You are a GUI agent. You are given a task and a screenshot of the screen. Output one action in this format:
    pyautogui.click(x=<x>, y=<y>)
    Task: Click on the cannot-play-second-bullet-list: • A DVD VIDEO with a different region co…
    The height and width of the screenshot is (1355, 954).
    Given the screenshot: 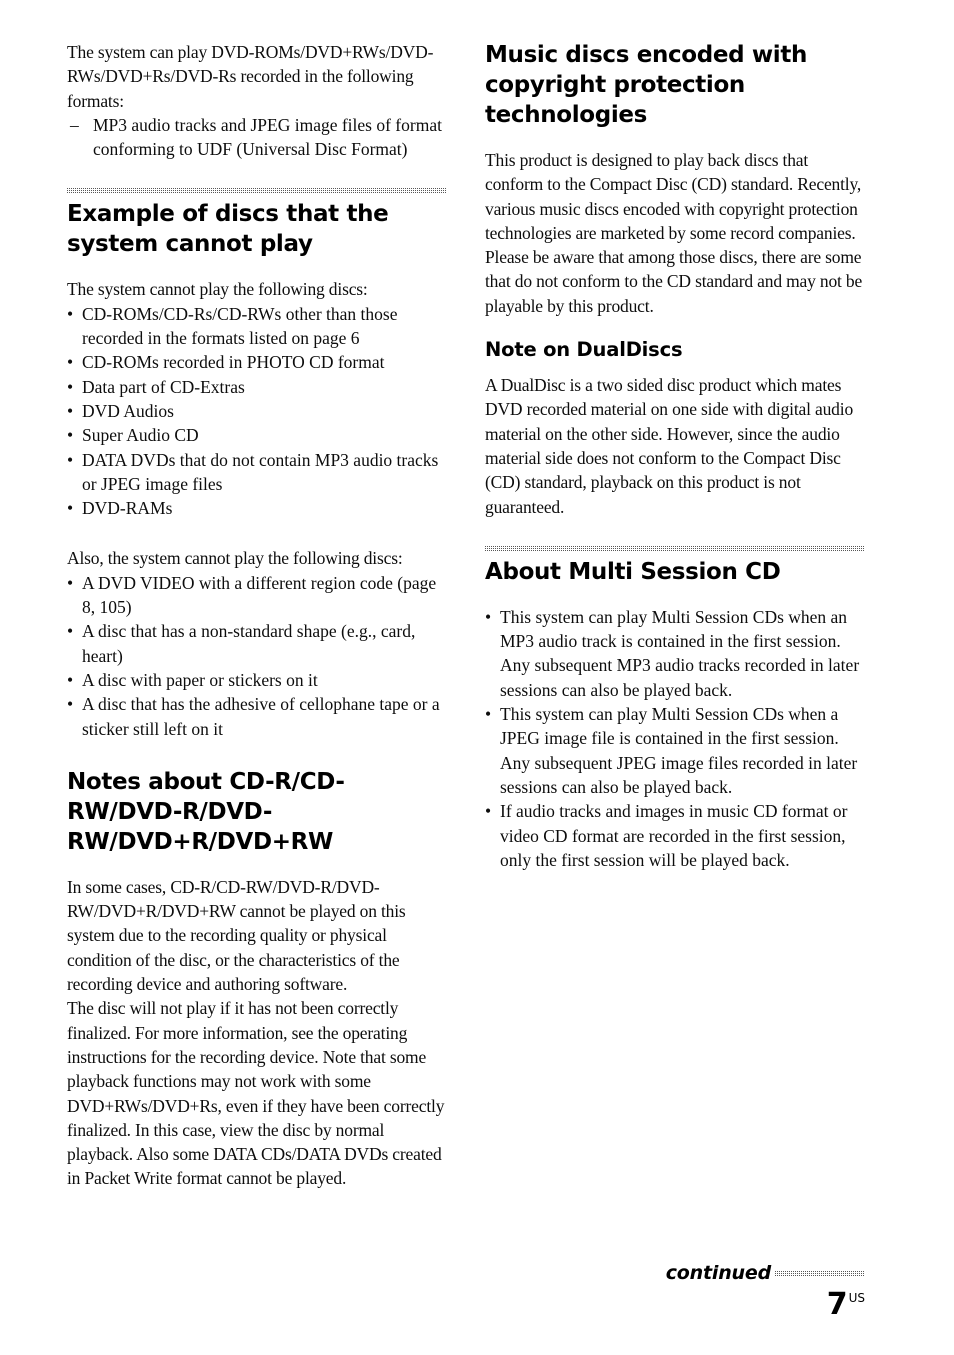 What is the action you would take?
    pyautogui.click(x=257, y=656)
    